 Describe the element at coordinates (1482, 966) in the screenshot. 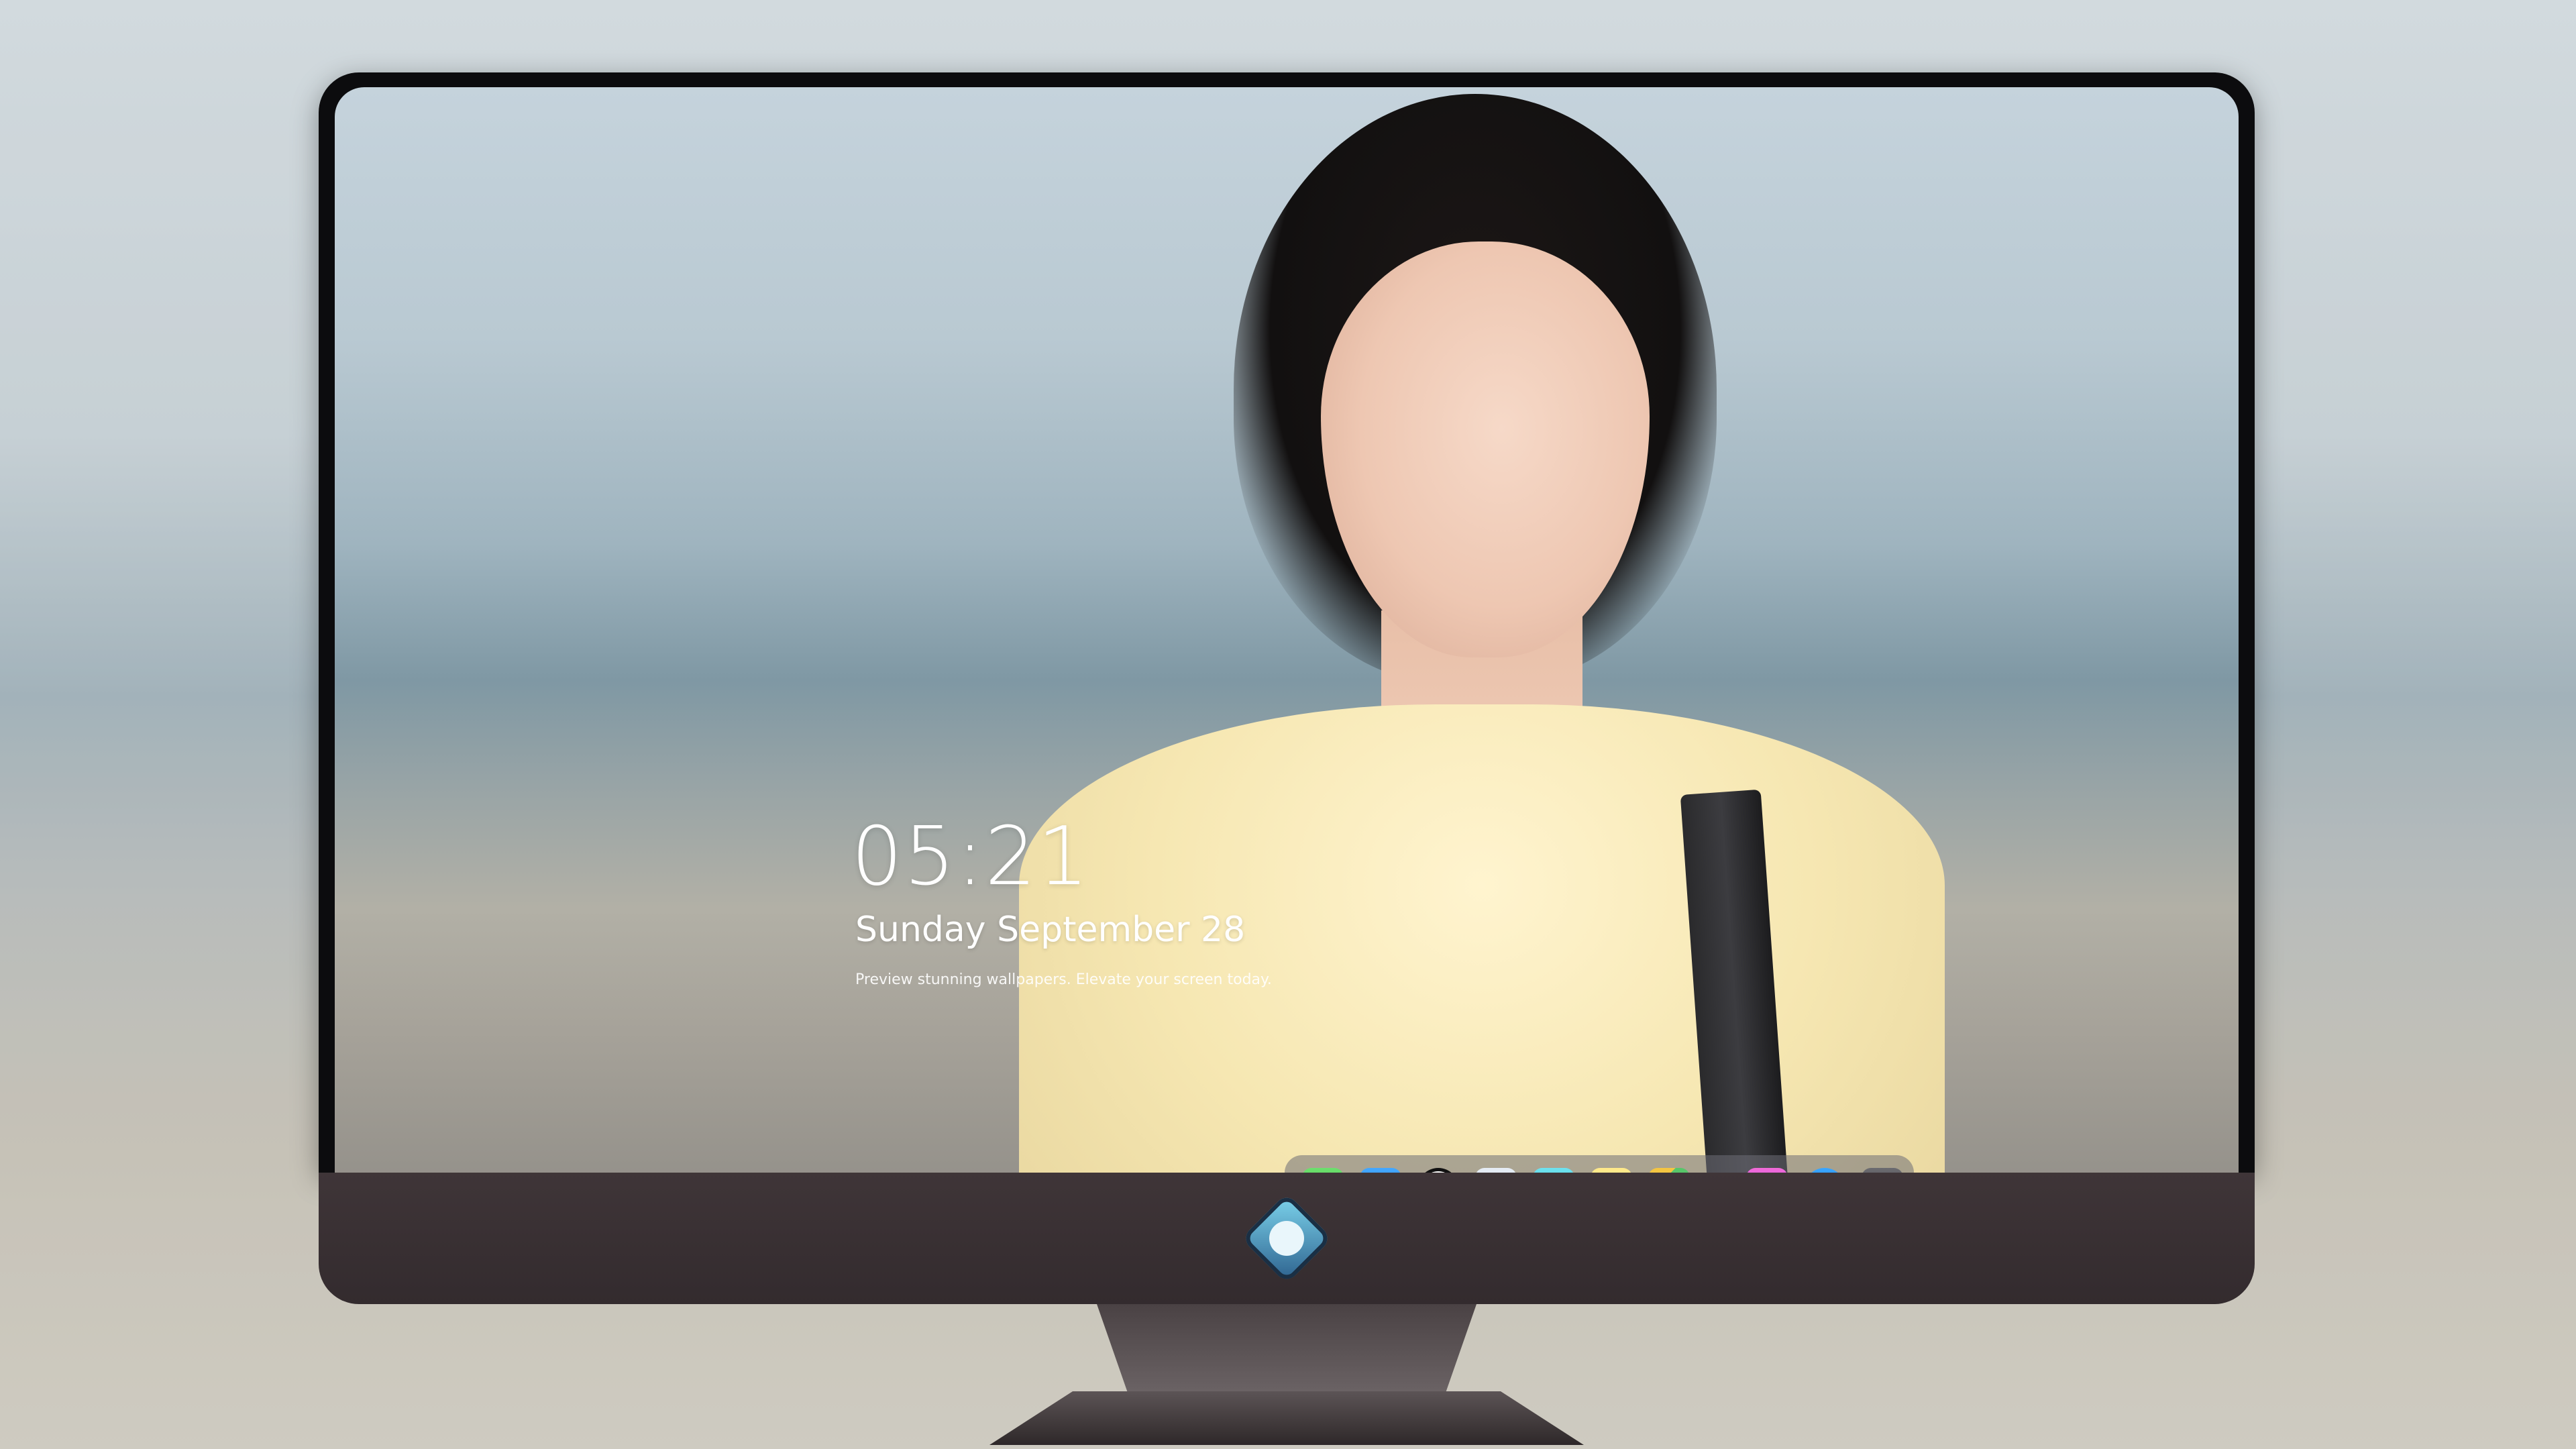

I see `wallpaper-figure-shirt` at that location.